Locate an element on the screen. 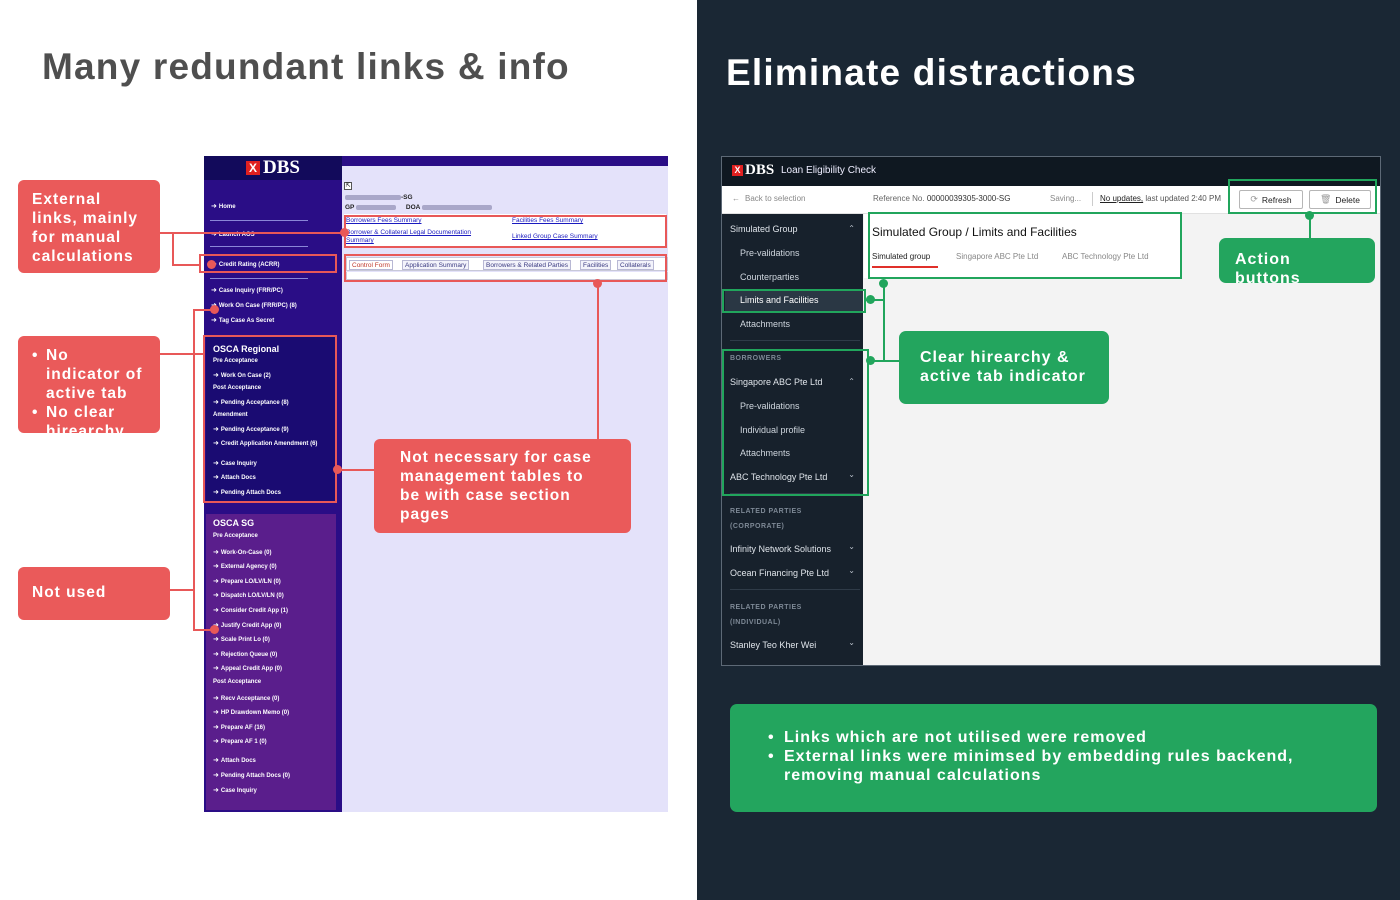  old-link-tag-case: ➜ Tag Case As Secret is located at coordinates (242, 320).